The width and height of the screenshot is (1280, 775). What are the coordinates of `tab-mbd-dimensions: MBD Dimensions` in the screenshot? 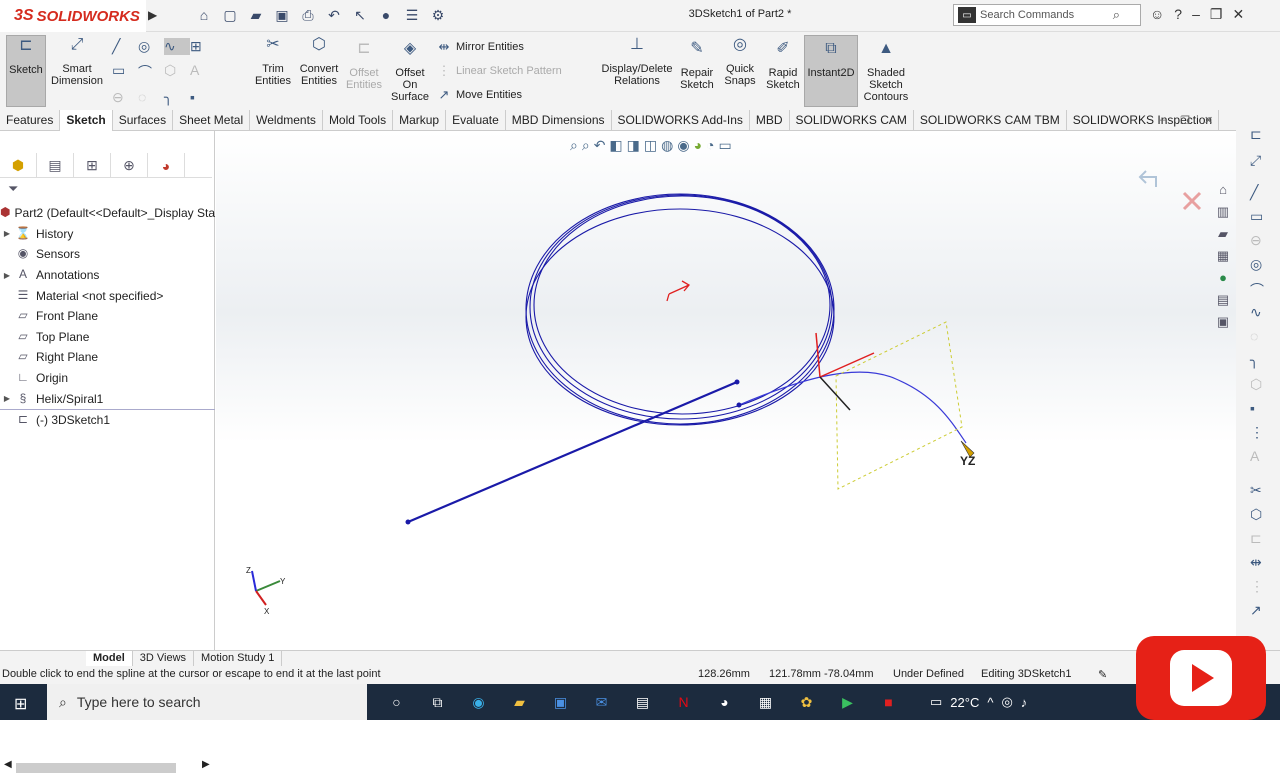 It's located at (559, 120).